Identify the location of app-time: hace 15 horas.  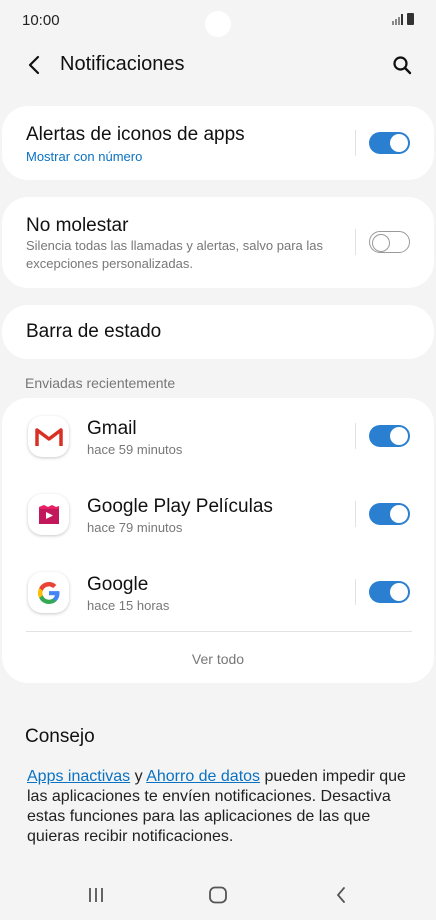
(128, 605).